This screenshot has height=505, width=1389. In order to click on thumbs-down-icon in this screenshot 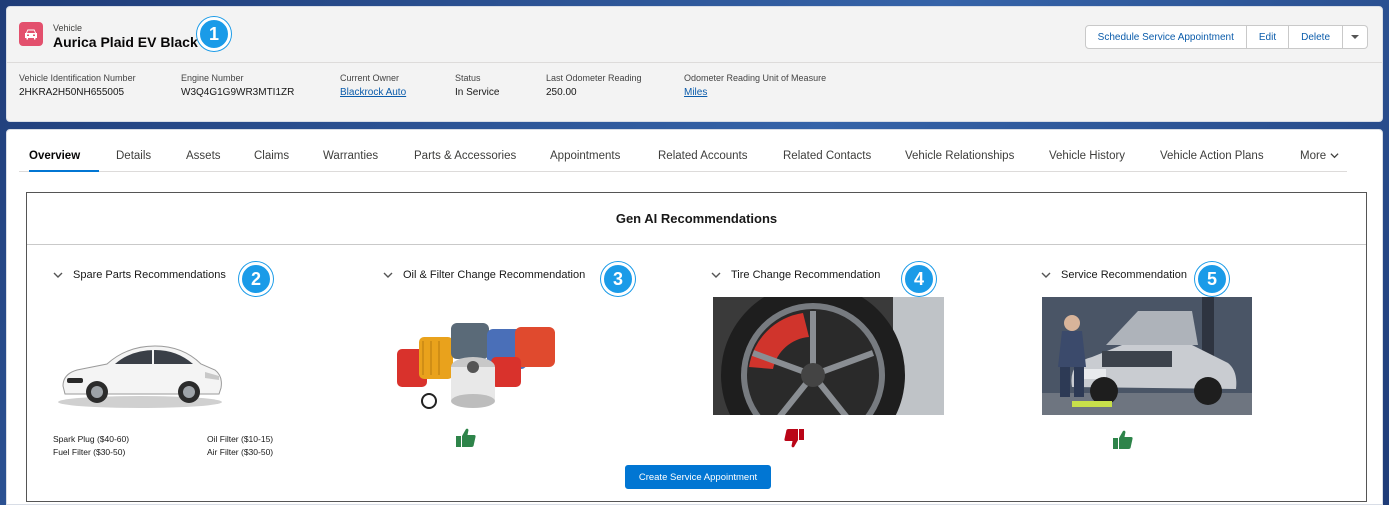, I will do `click(794, 438)`.